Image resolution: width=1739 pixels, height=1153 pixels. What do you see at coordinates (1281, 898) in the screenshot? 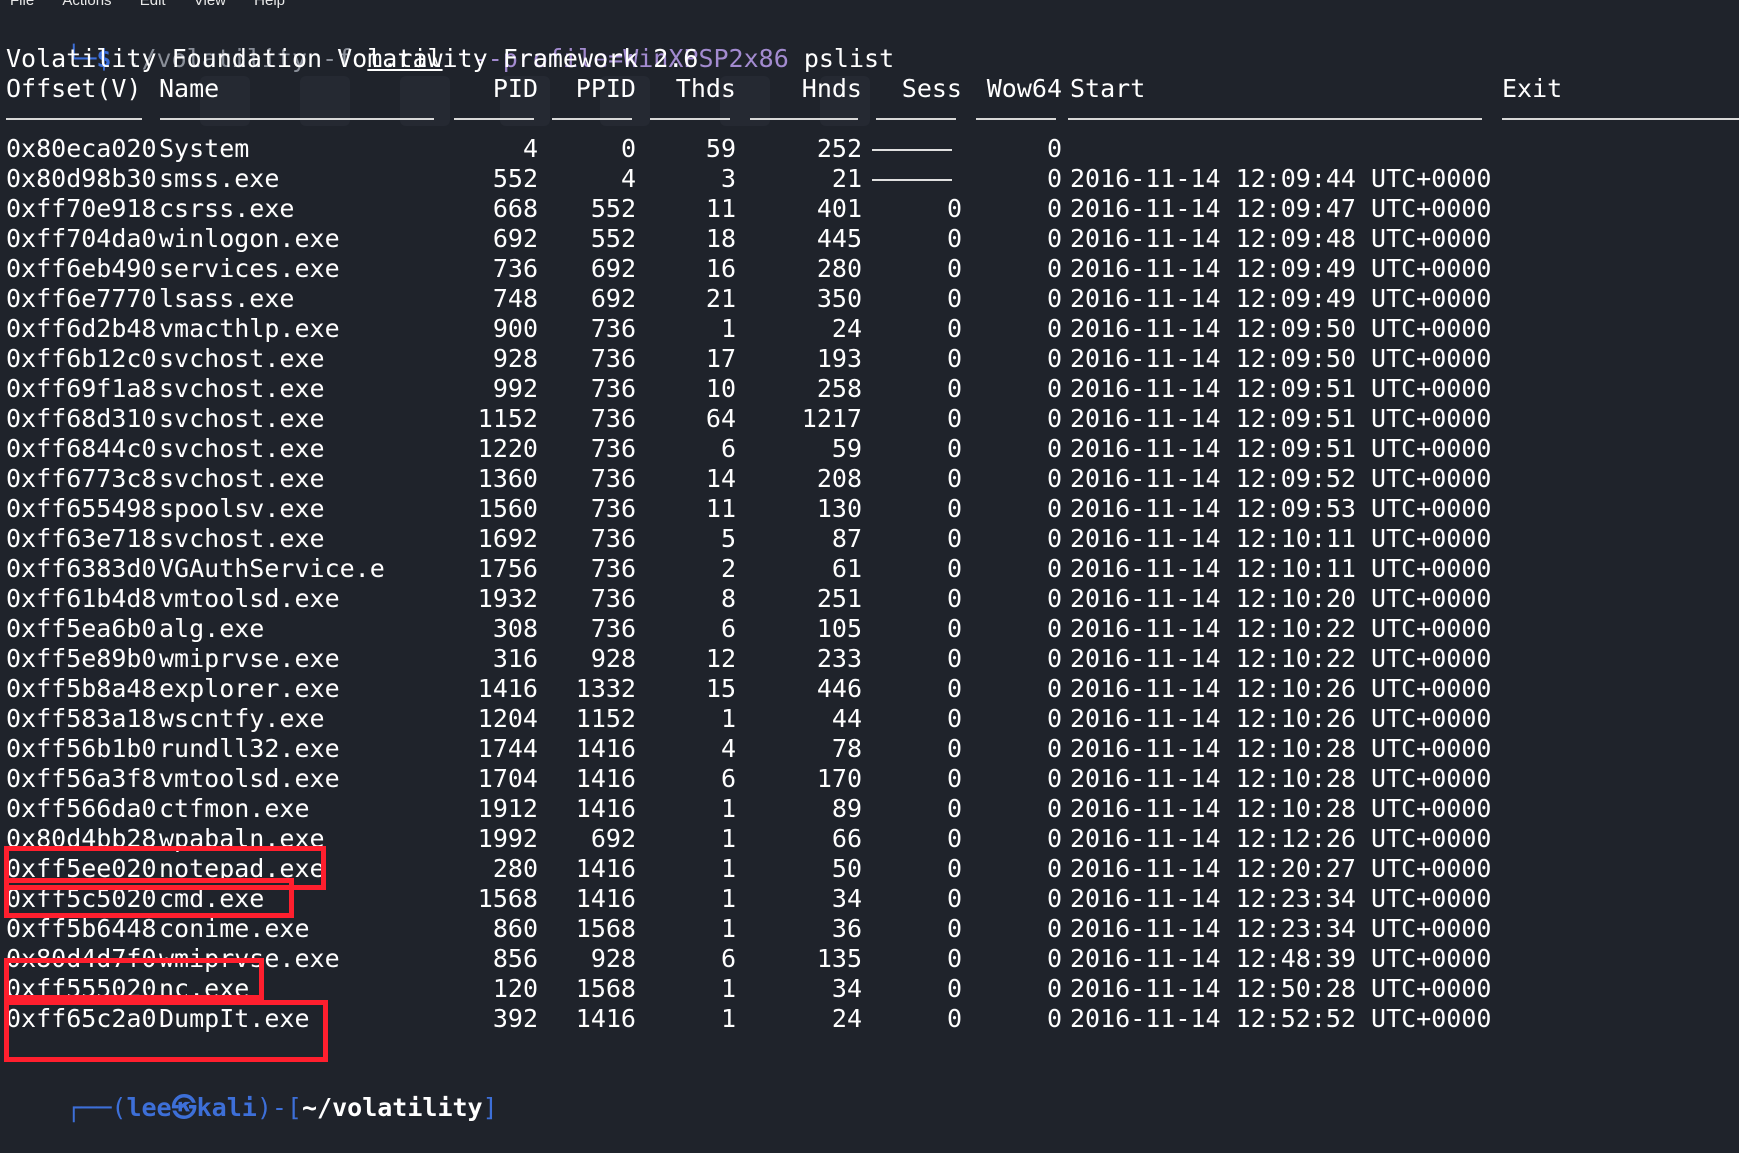
I see `cell-start: 2016-11-14 12:23:34 UTC+0000` at bounding box center [1281, 898].